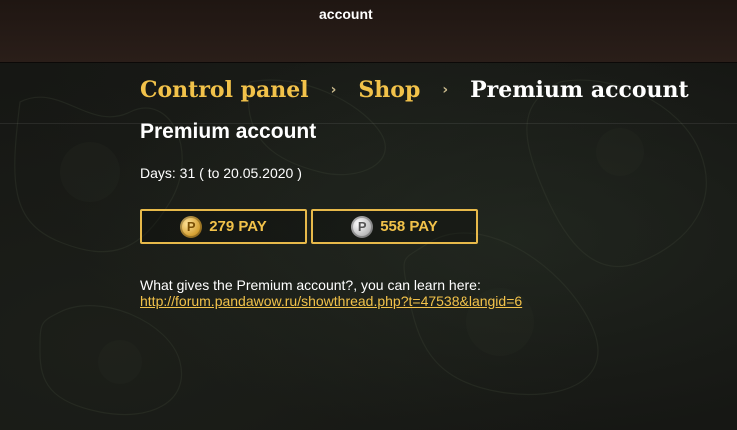 The image size is (737, 430). Describe the element at coordinates (191, 226) in the screenshot. I see `gold-coin-icon: P` at that location.